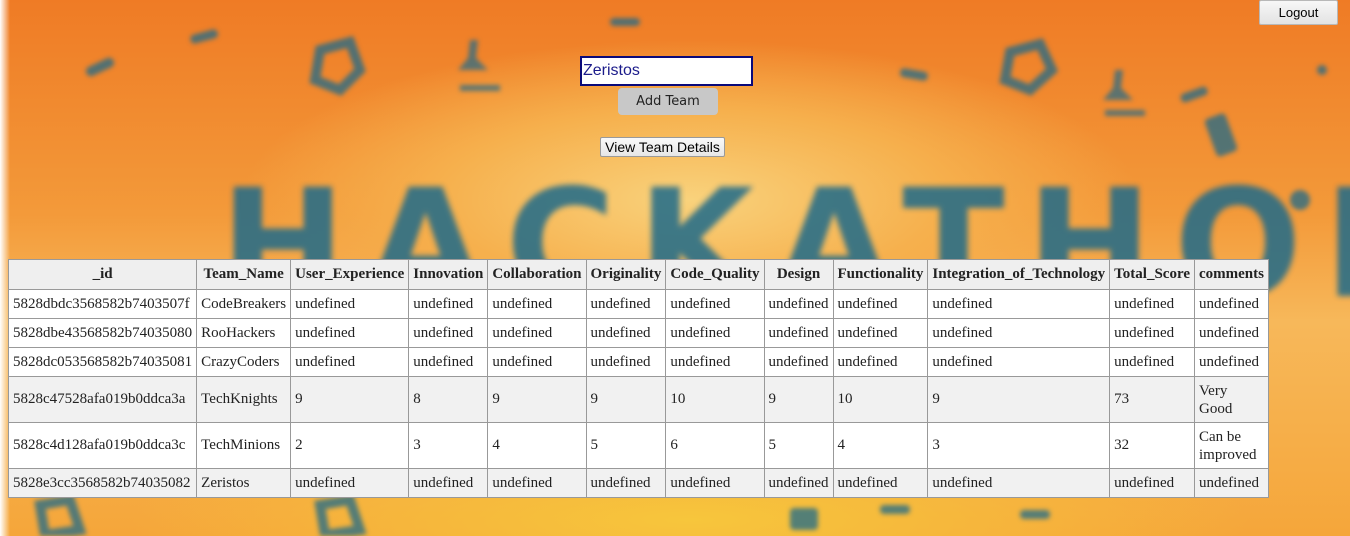 This screenshot has height=536, width=1350. What do you see at coordinates (1019, 399) in the screenshot?
I see `cell-integration: 9` at bounding box center [1019, 399].